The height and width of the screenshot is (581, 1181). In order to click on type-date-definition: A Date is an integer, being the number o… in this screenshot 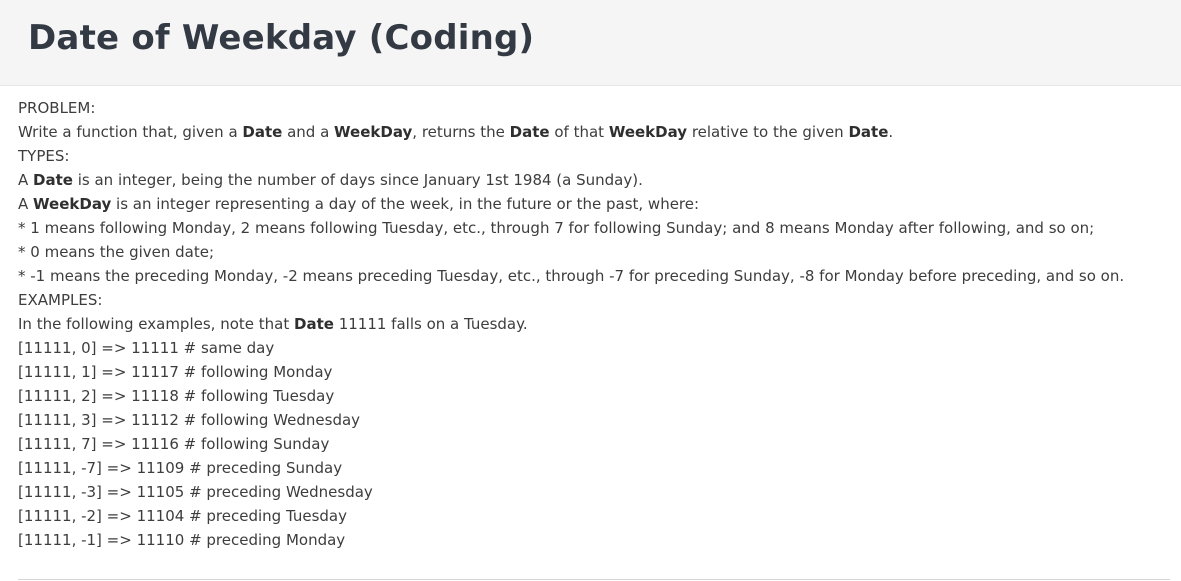, I will do `click(593, 180)`.